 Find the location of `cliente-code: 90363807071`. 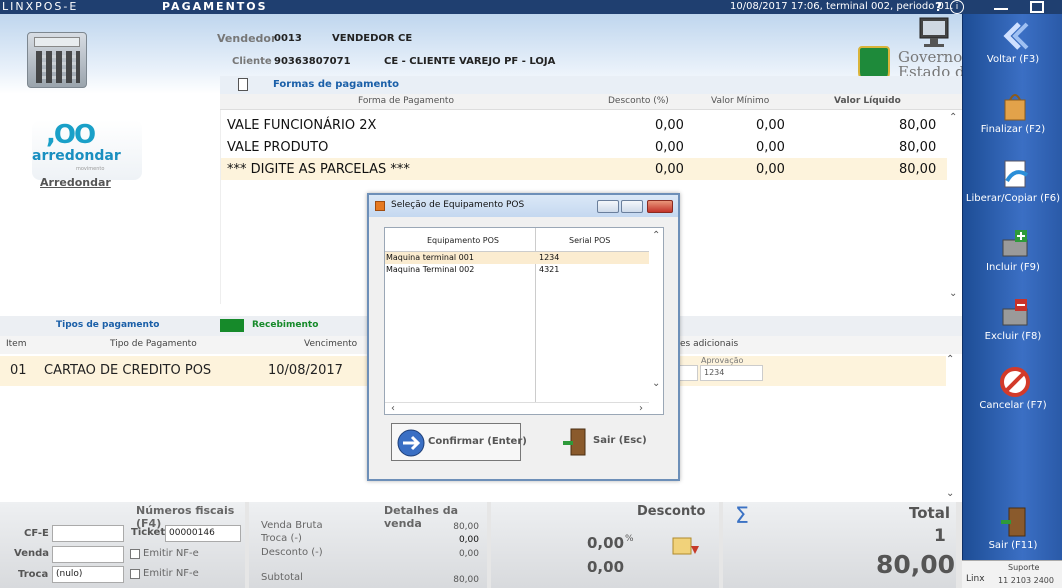

cliente-code: 90363807071 is located at coordinates (312, 61).